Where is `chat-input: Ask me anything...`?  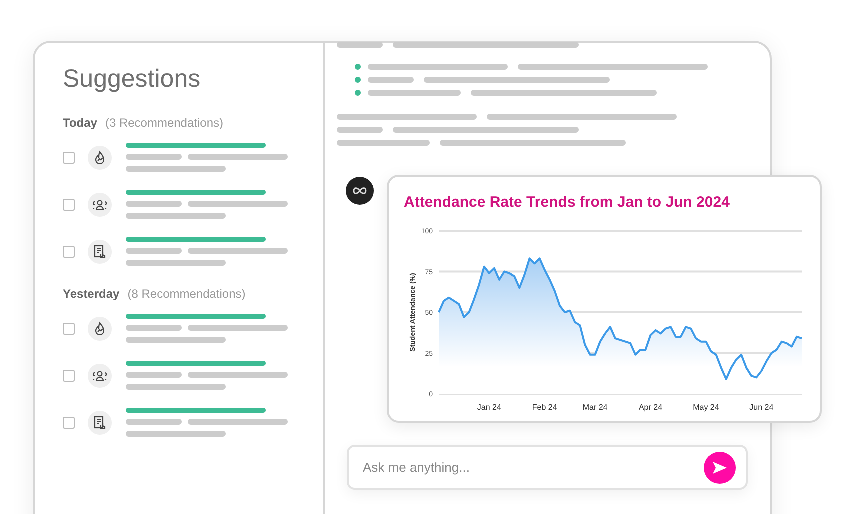
chat-input: Ask me anything... is located at coordinates (533, 468).